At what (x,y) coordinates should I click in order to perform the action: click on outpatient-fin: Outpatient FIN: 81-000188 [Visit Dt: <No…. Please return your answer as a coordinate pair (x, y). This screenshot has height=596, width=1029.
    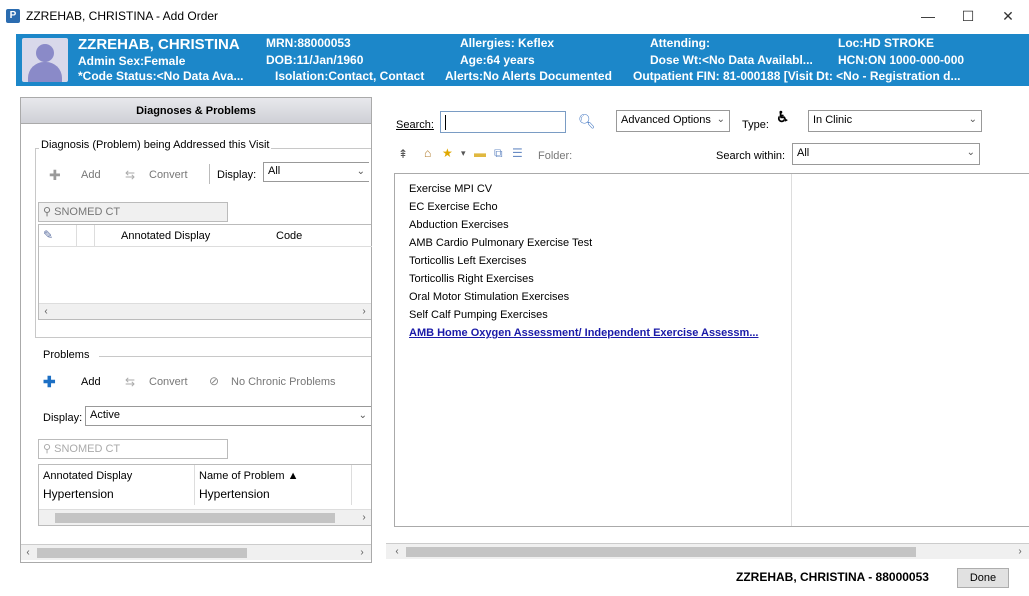
    Looking at the image, I should click on (797, 76).